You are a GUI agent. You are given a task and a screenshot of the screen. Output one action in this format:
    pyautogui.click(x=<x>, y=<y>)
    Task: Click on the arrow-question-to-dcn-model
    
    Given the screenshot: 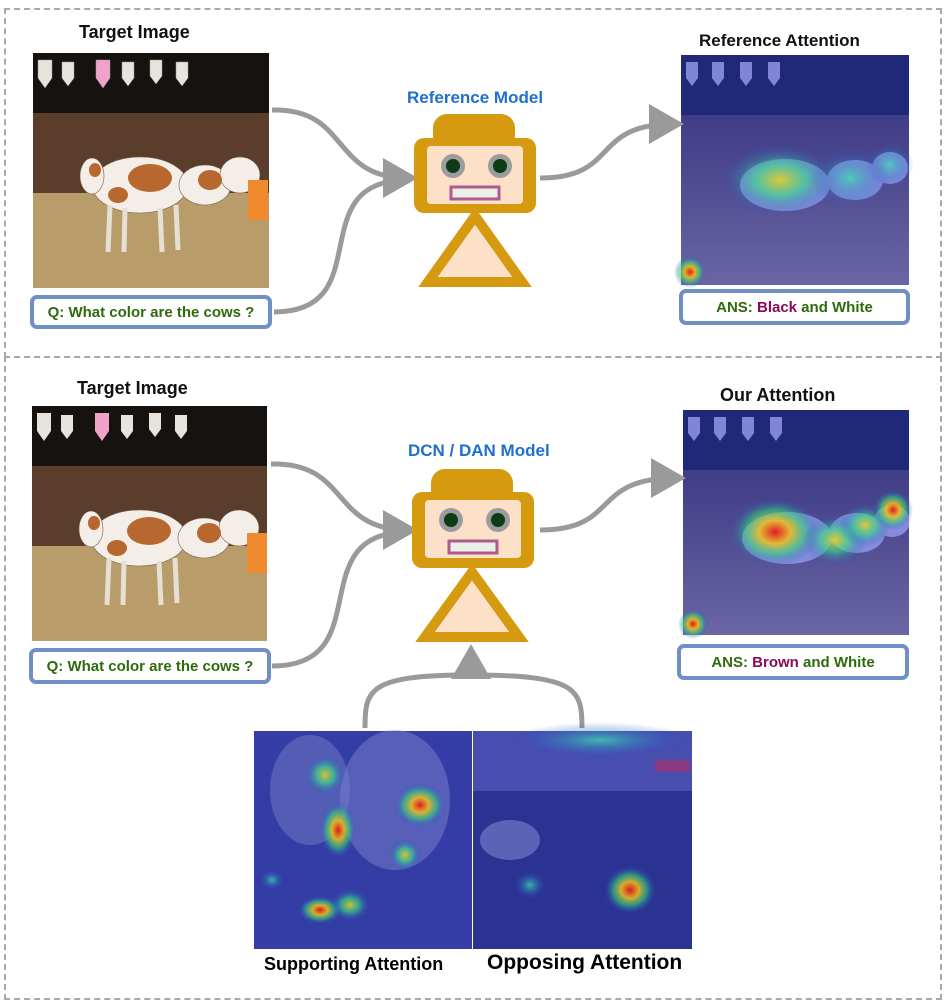 What is the action you would take?
    pyautogui.click(x=340, y=599)
    